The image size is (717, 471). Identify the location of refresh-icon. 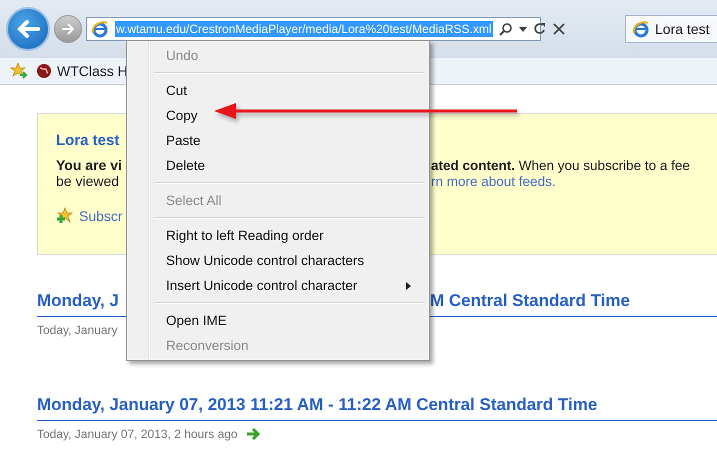
(539, 29).